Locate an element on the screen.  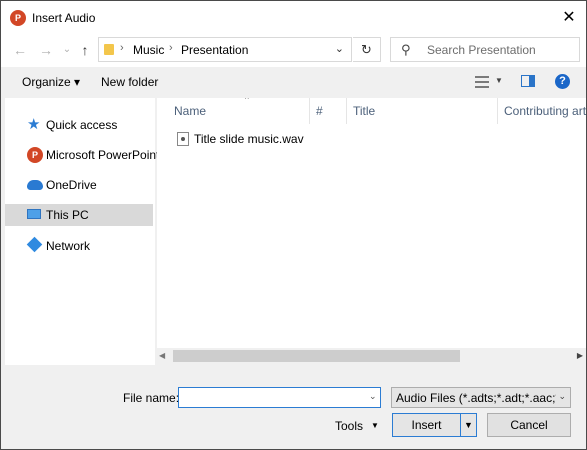
command-bar: Organize ▾ New folder ▼ ? is located at coordinates (293, 82).